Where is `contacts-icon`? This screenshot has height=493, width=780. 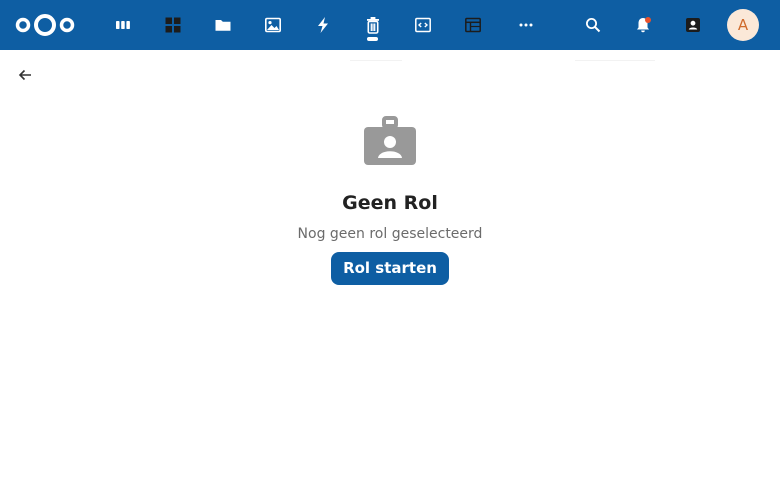 contacts-icon is located at coordinates (693, 25).